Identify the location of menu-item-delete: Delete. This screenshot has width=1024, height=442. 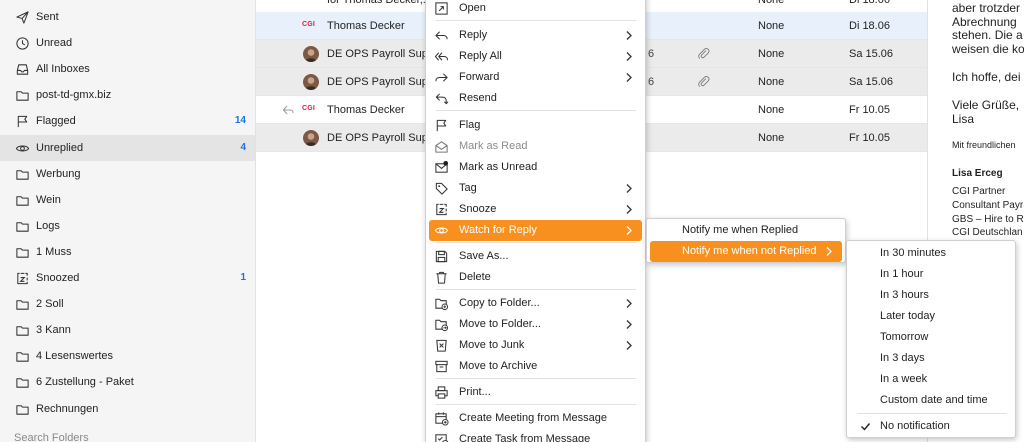
(535, 277).